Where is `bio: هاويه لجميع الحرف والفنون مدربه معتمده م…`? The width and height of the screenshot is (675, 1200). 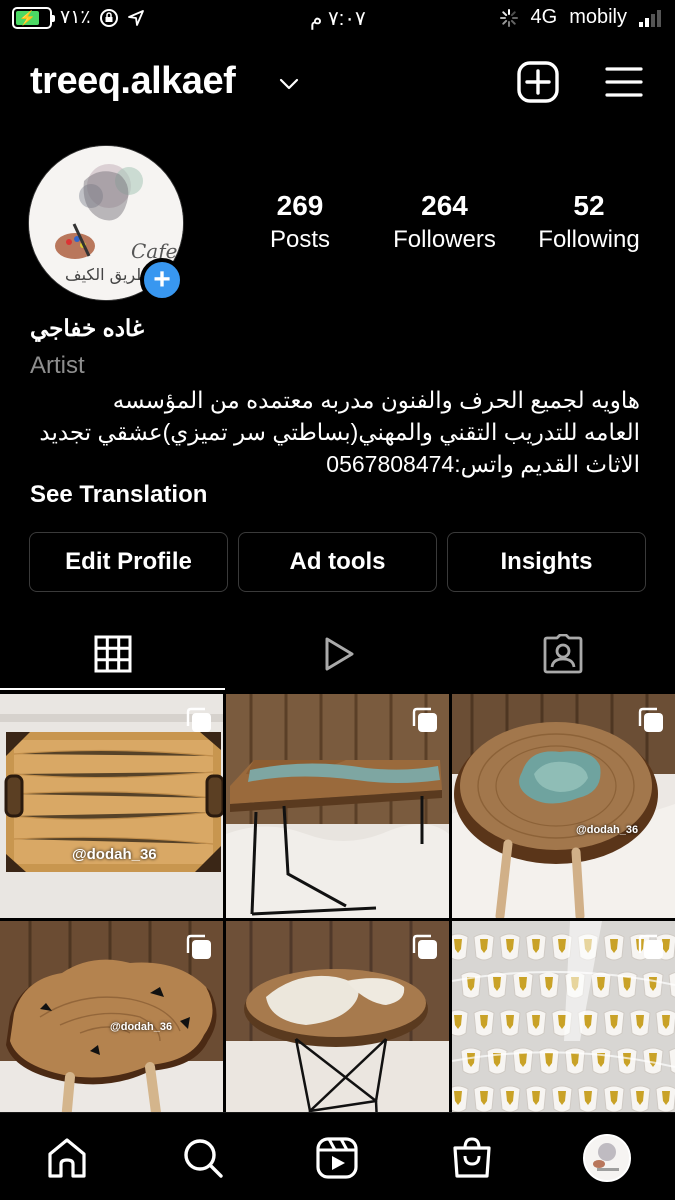
bio: هاويه لجميع الحرف والفنون مدربه معتمده م… is located at coordinates (334, 432).